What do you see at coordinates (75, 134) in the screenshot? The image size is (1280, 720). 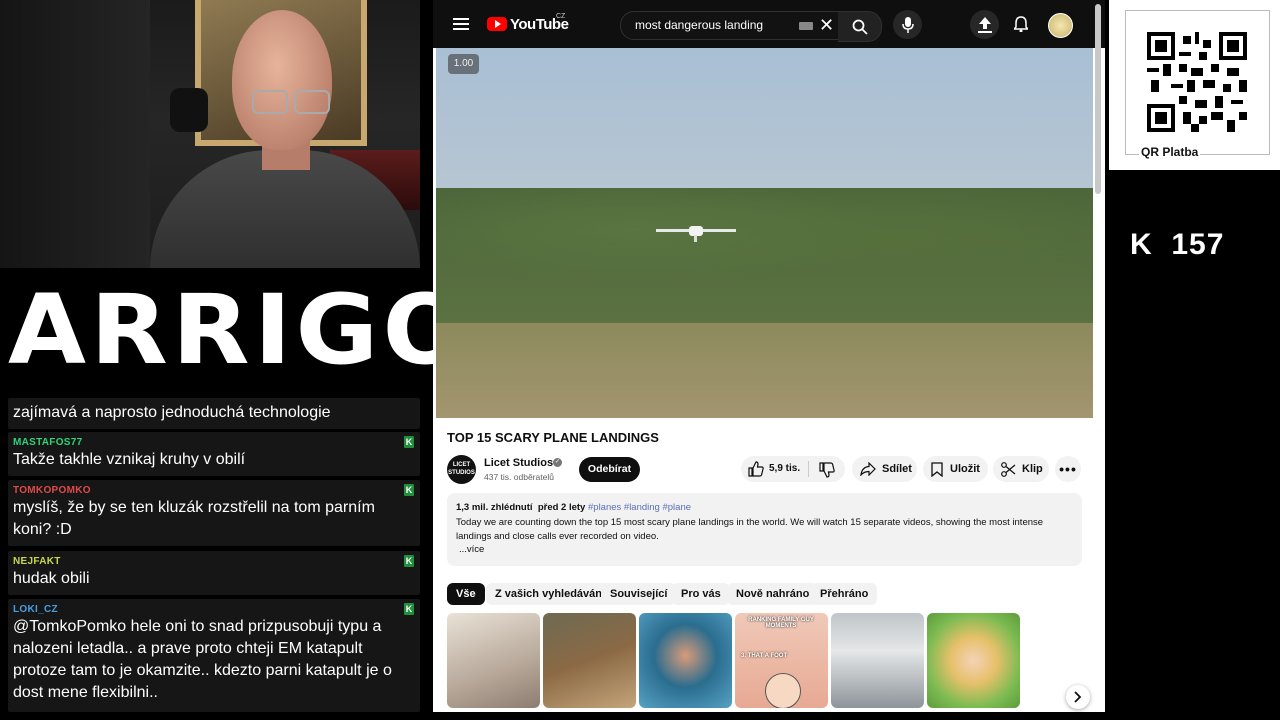 I see `acoustic-panel` at bounding box center [75, 134].